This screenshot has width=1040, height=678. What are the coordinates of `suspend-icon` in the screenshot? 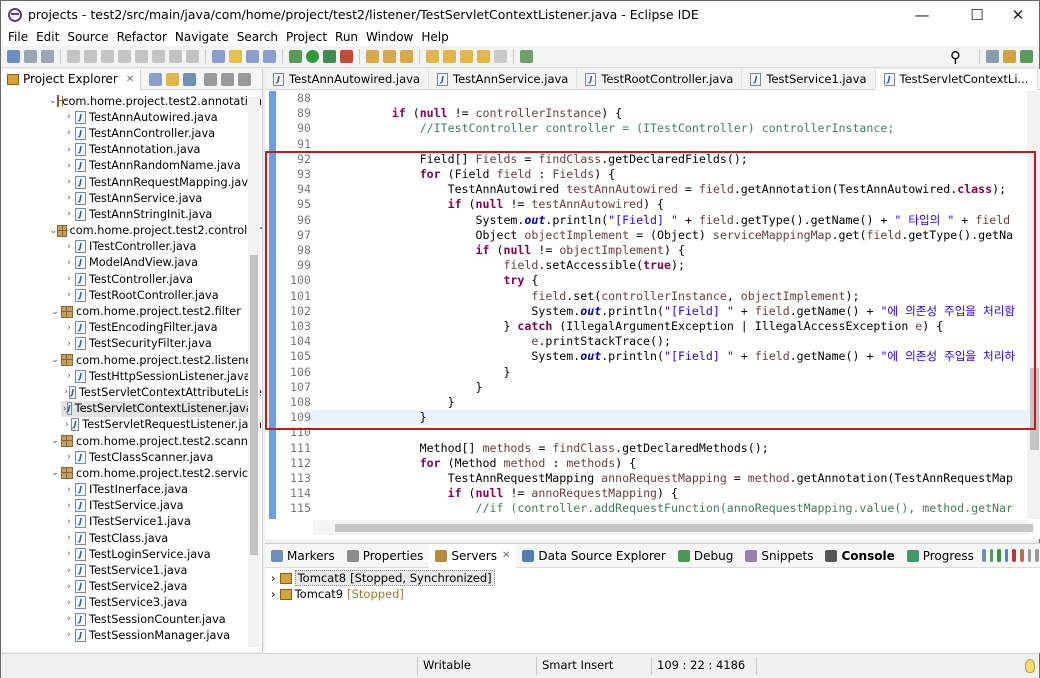 It's located at (107, 56).